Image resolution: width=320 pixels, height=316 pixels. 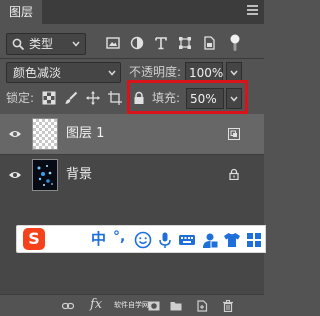 I want to click on skin-shirt-icon, so click(x=232, y=240).